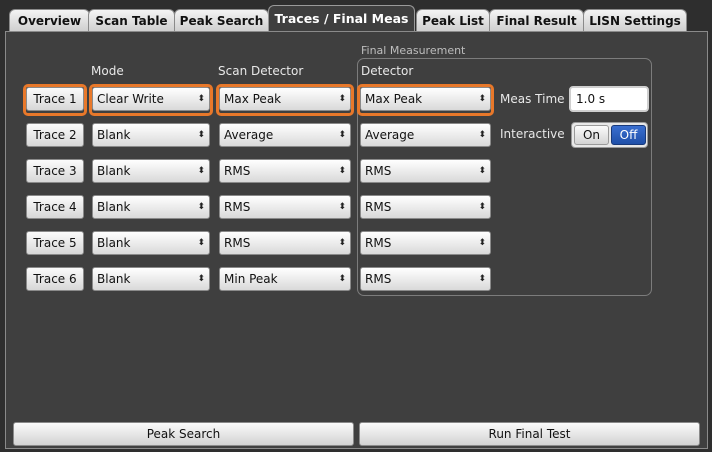 Image resolution: width=712 pixels, height=452 pixels. I want to click on mode-value-6: Blank, so click(114, 279).